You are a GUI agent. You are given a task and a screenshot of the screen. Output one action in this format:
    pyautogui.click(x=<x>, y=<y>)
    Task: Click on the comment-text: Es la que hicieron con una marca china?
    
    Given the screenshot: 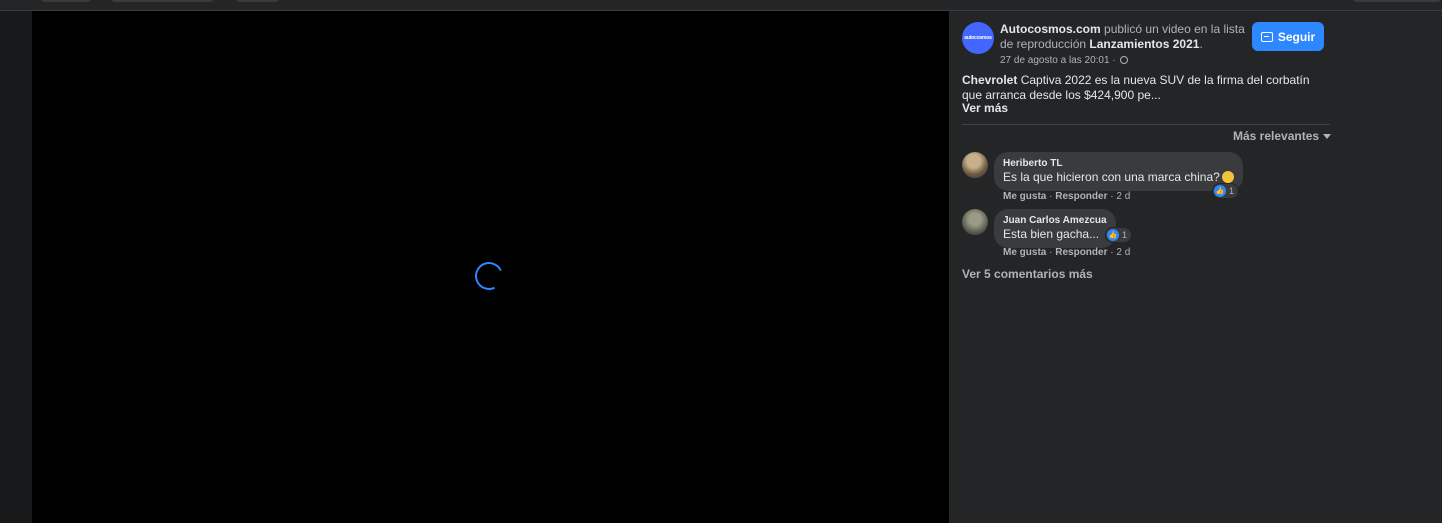 What is the action you would take?
    pyautogui.click(x=1111, y=177)
    